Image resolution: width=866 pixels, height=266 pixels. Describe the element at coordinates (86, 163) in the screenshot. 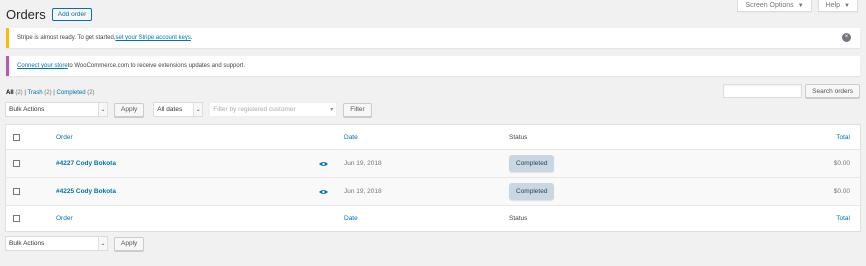

I see `order-link: #4227 Cody Bokota` at that location.